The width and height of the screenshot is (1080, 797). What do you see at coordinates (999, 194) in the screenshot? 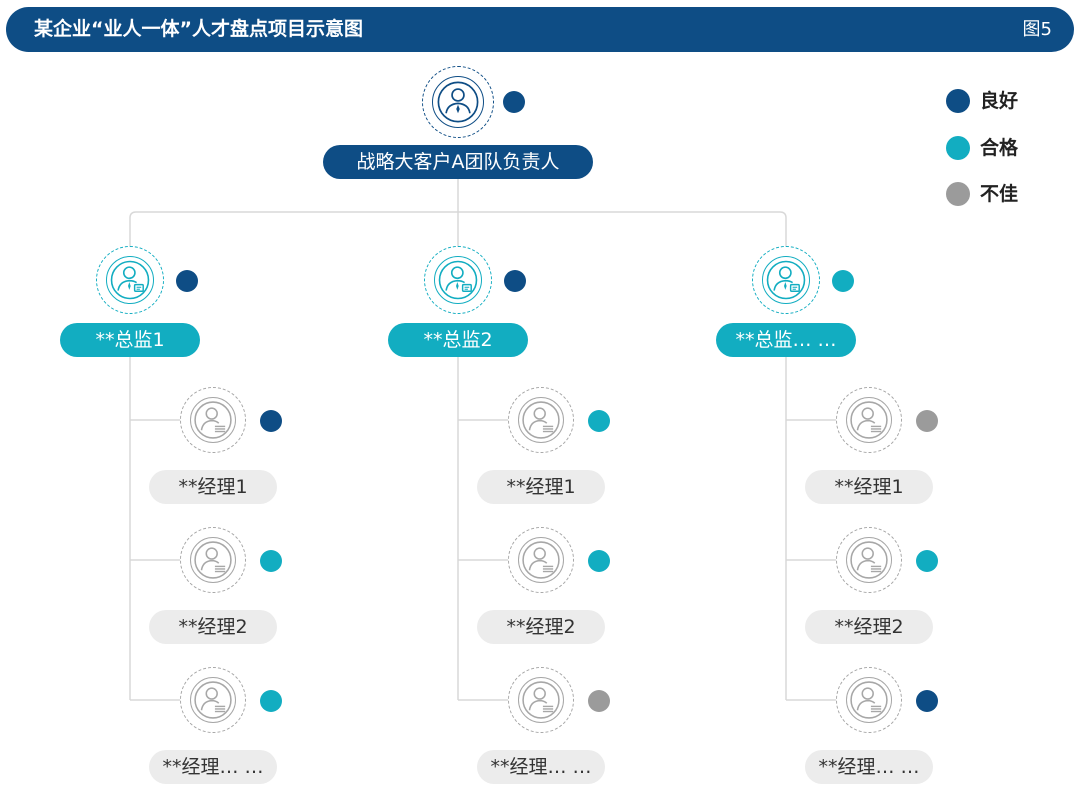
I see `legend-label: 不佳` at bounding box center [999, 194].